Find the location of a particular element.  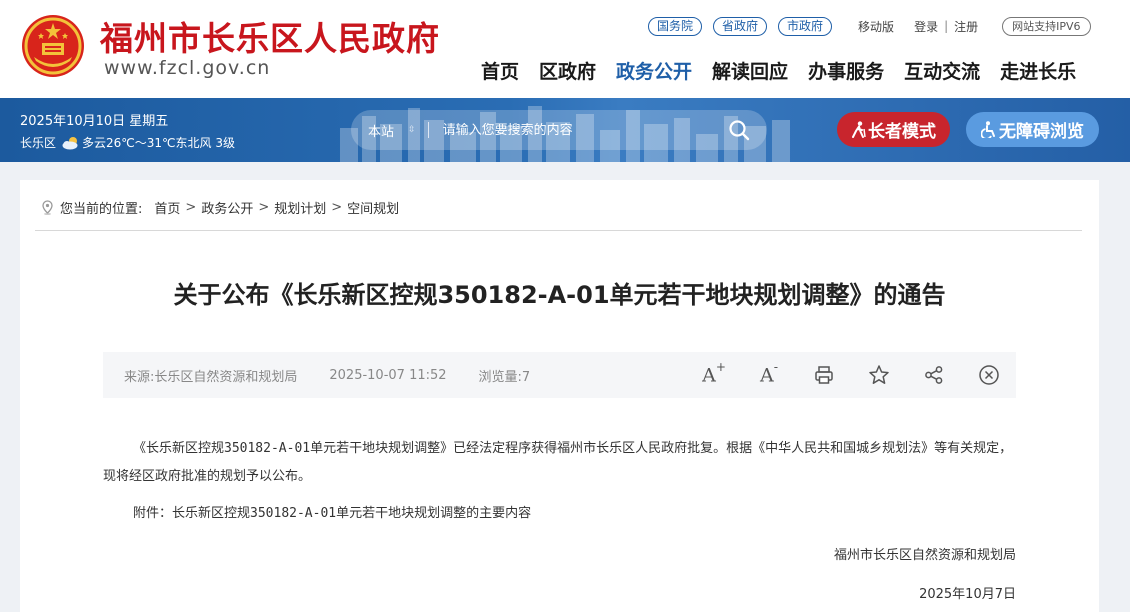

elder-mode-icon is located at coordinates (859, 129).